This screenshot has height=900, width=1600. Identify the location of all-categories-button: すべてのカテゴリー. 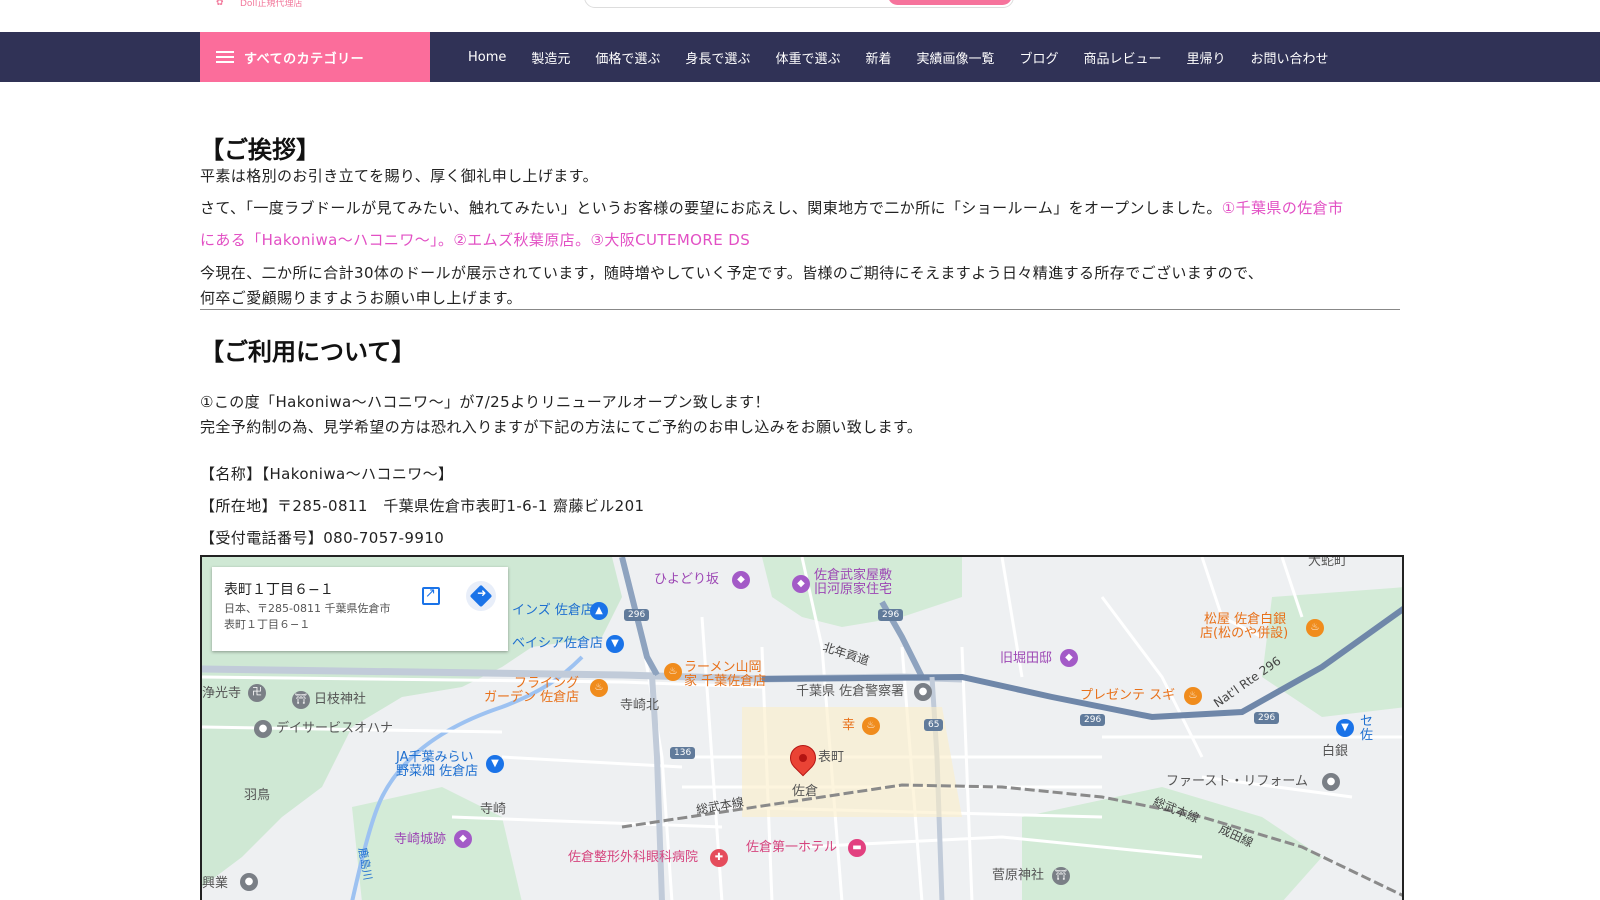
(315, 57).